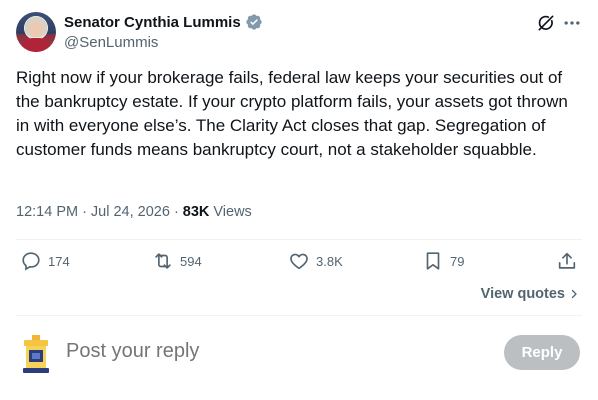  Describe the element at coordinates (522, 294) in the screenshot. I see `view-quotes-label: View quotes` at that location.